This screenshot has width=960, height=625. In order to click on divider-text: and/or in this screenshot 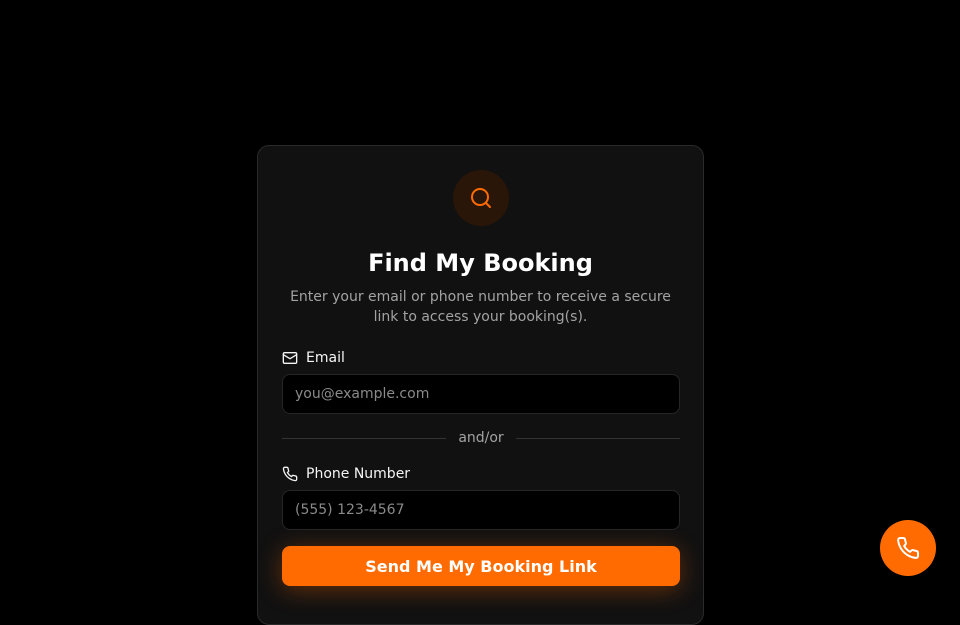, I will do `click(481, 438)`.